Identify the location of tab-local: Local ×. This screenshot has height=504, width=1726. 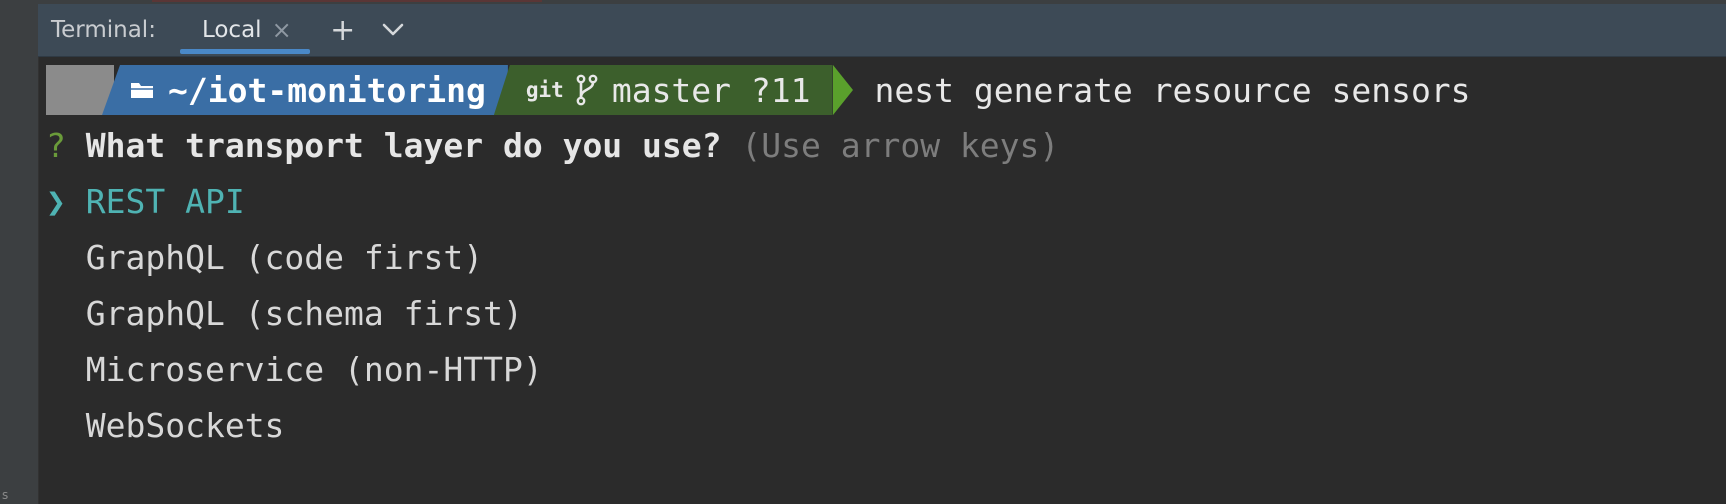
(244, 30).